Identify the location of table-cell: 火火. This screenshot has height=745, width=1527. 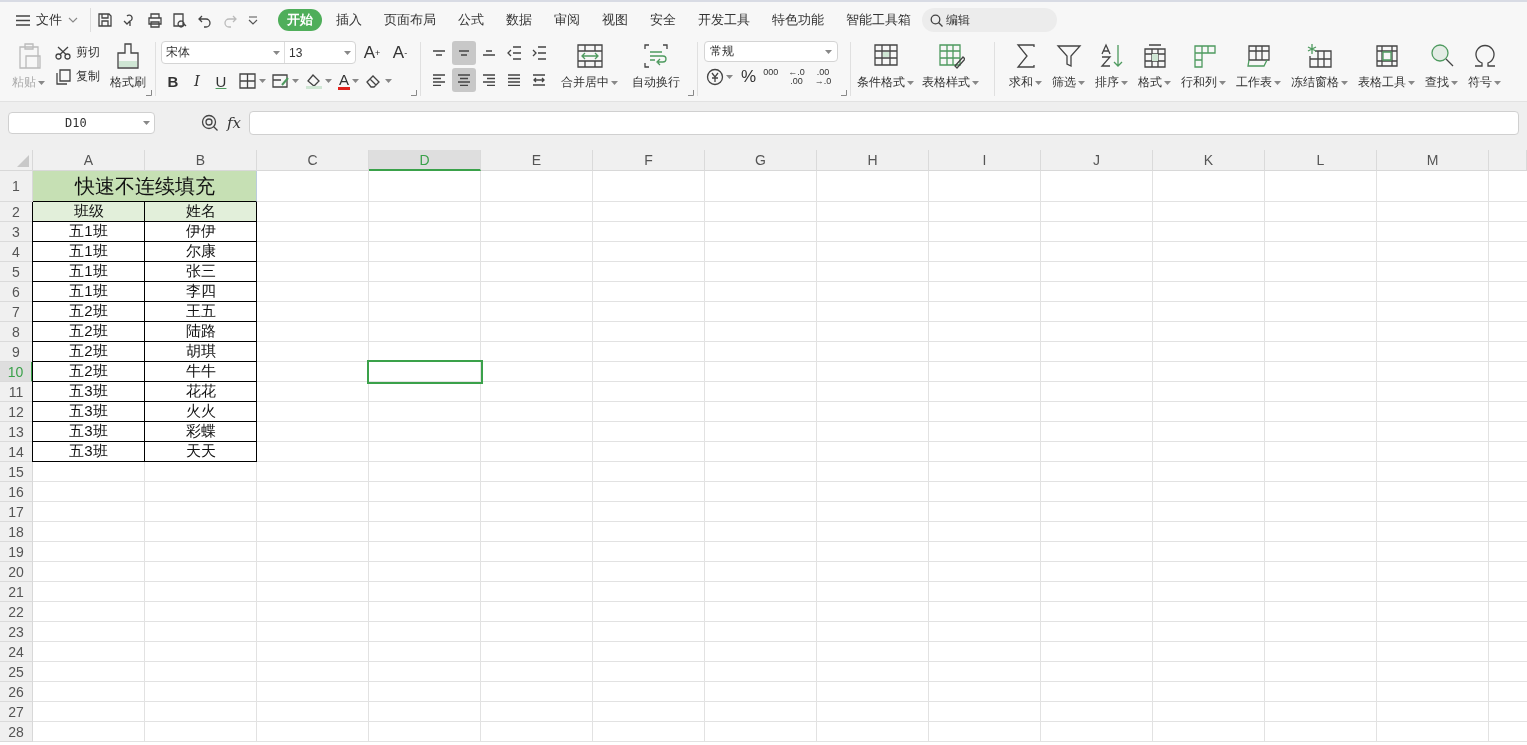
(201, 412).